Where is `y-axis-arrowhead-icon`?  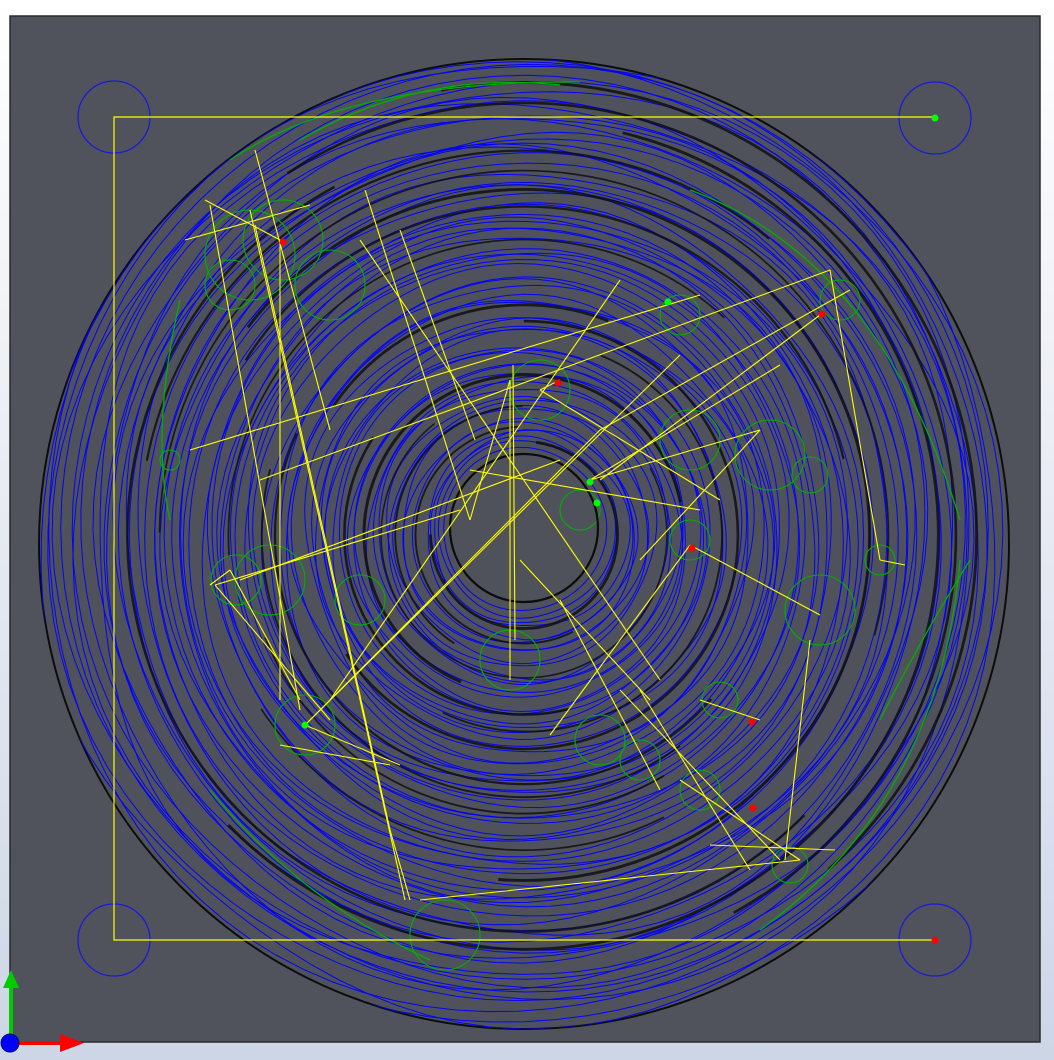
y-axis-arrowhead-icon is located at coordinates (11, 979).